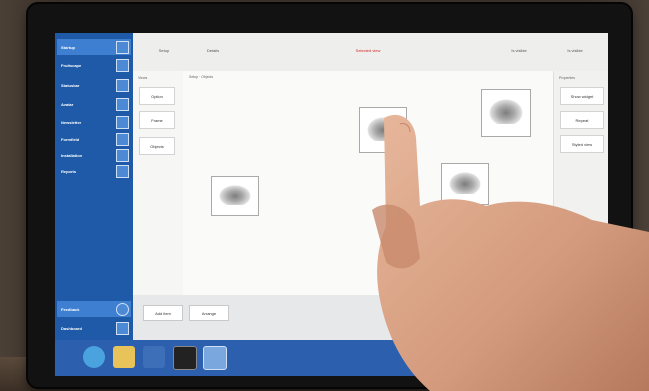 The image size is (649, 391). Describe the element at coordinates (122, 309) in the screenshot. I see `chat-icon` at that location.